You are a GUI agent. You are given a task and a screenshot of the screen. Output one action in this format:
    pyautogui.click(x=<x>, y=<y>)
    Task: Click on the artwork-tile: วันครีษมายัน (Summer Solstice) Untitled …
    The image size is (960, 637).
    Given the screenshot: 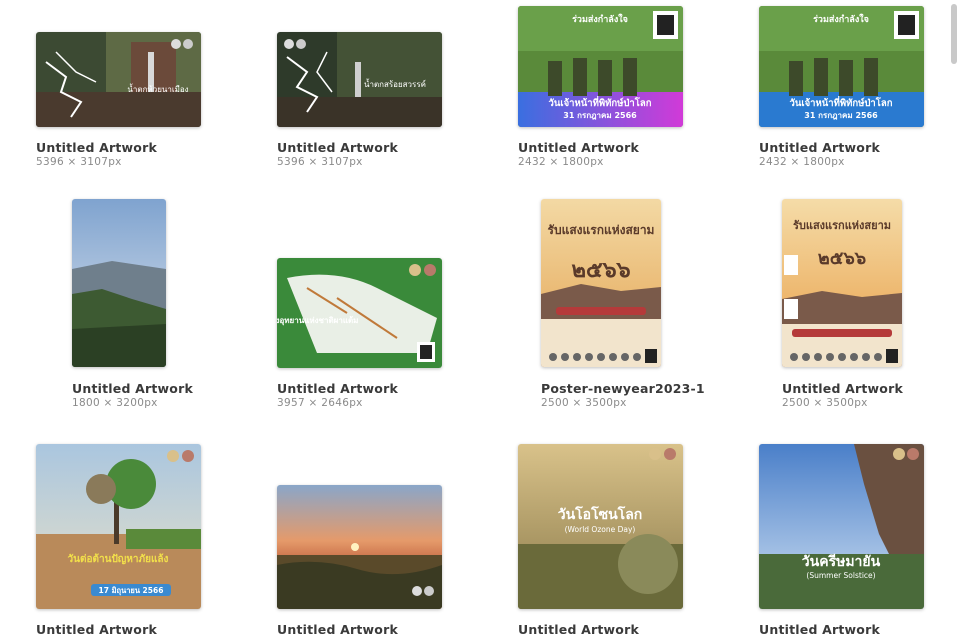 What is the action you would take?
    pyautogui.click(x=836, y=533)
    